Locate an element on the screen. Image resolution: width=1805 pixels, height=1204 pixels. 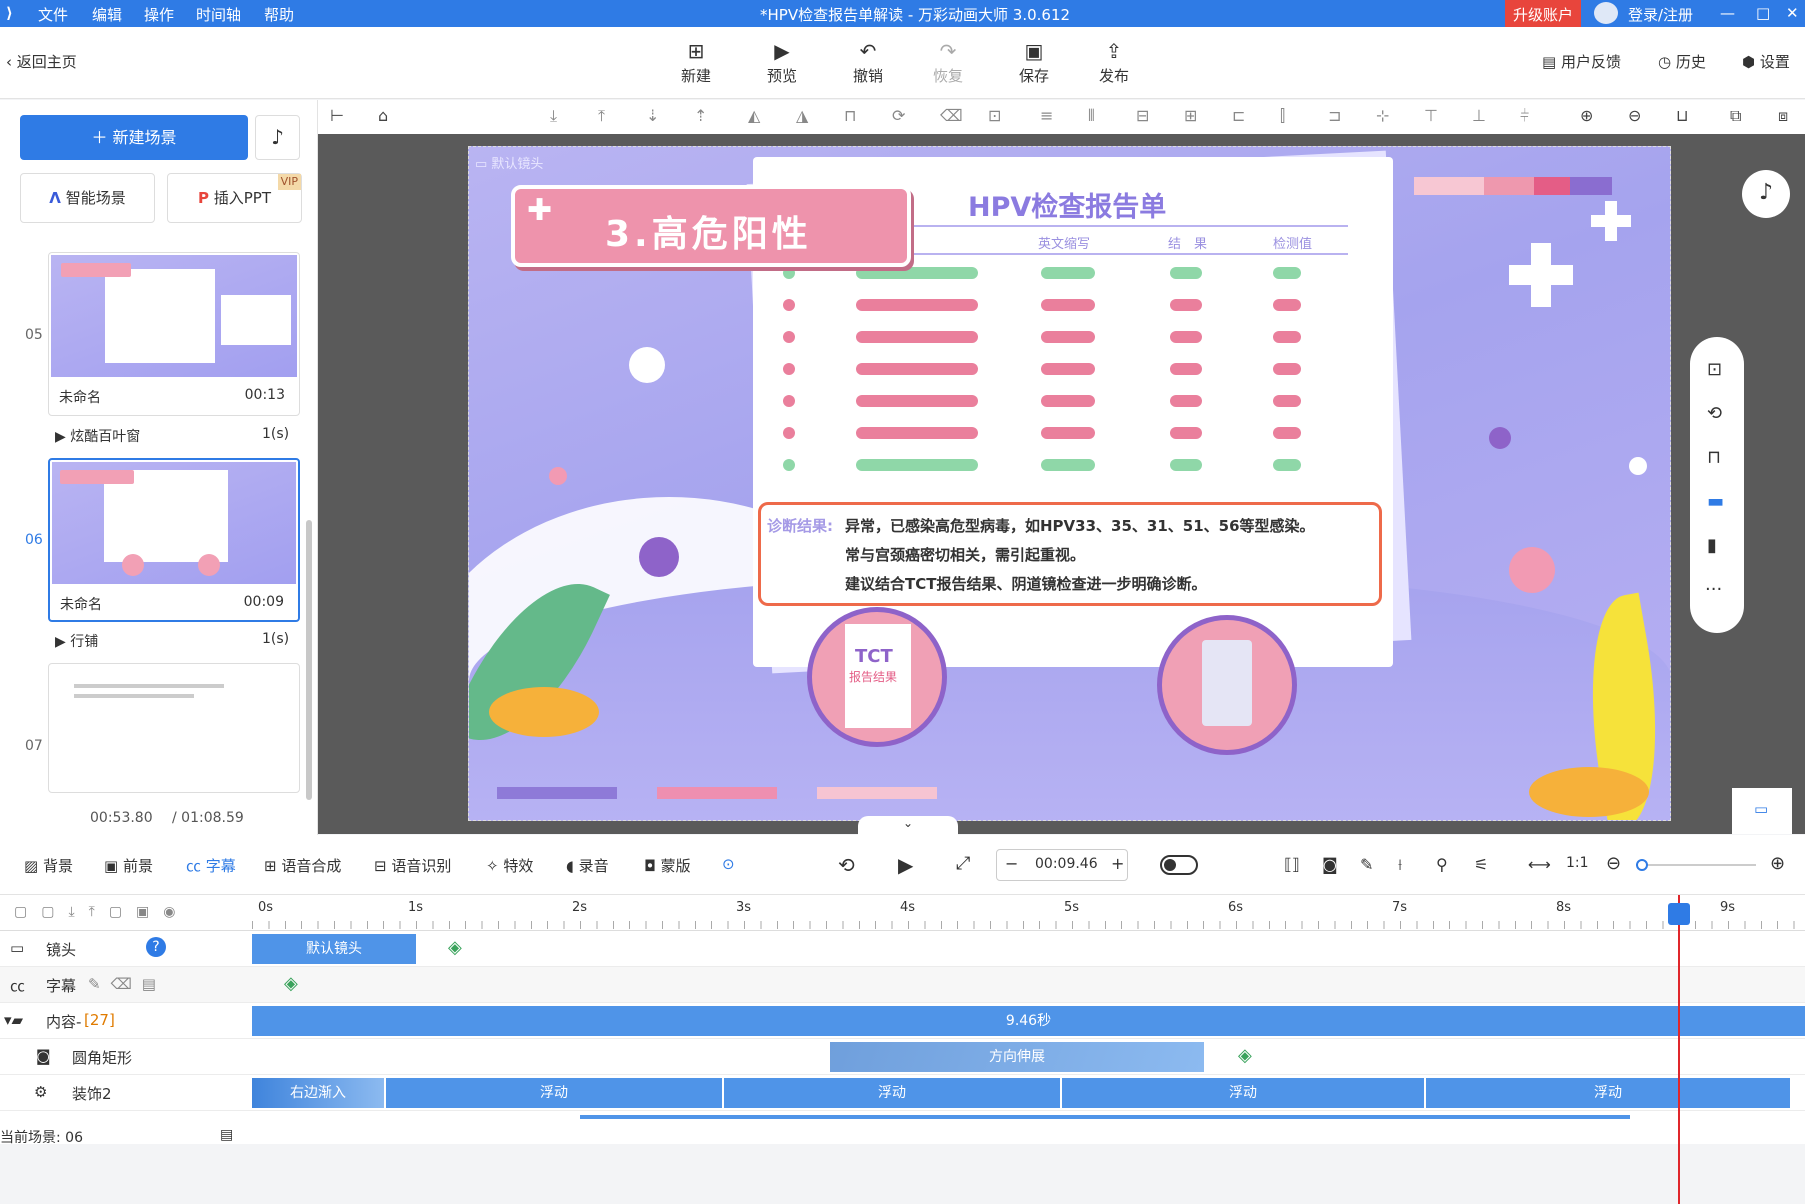
scene-thumb-06: 未命名 00:09 is located at coordinates (174, 540).